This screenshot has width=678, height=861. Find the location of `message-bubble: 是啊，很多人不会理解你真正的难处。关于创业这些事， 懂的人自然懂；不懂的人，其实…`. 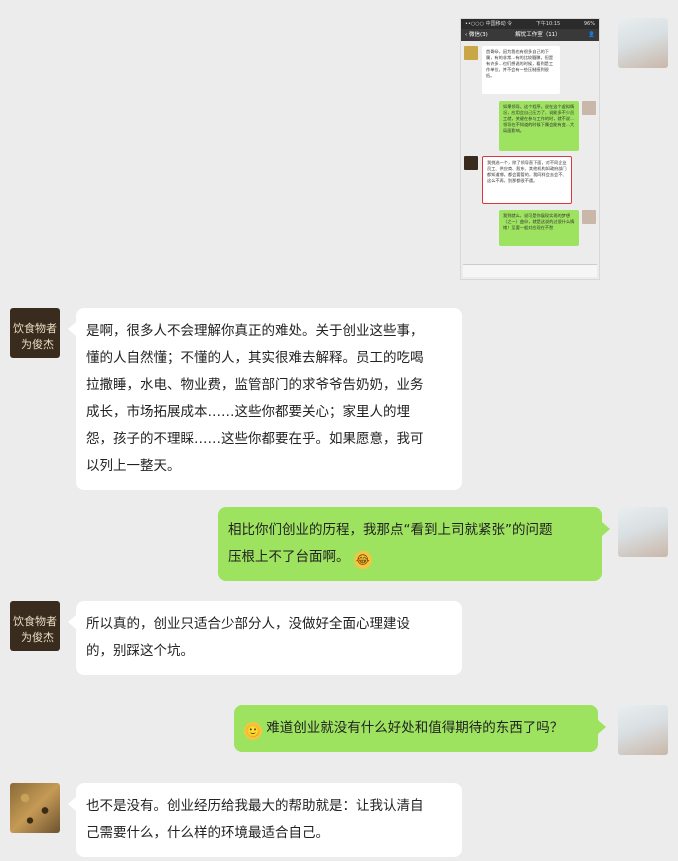

message-bubble: 是啊，很多人不会理解你真正的难处。关于创业这些事， 懂的人自然懂；不懂的人，其实… is located at coordinates (269, 399).